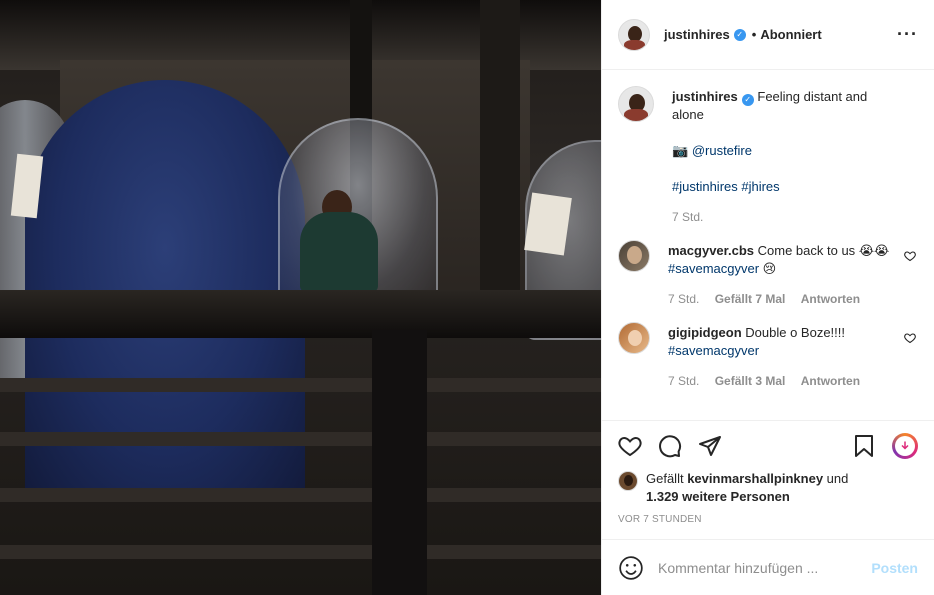 The height and width of the screenshot is (595, 934). What do you see at coordinates (755, 478) in the screenshot?
I see `liker-username: kevinmarshallpinkney` at bounding box center [755, 478].